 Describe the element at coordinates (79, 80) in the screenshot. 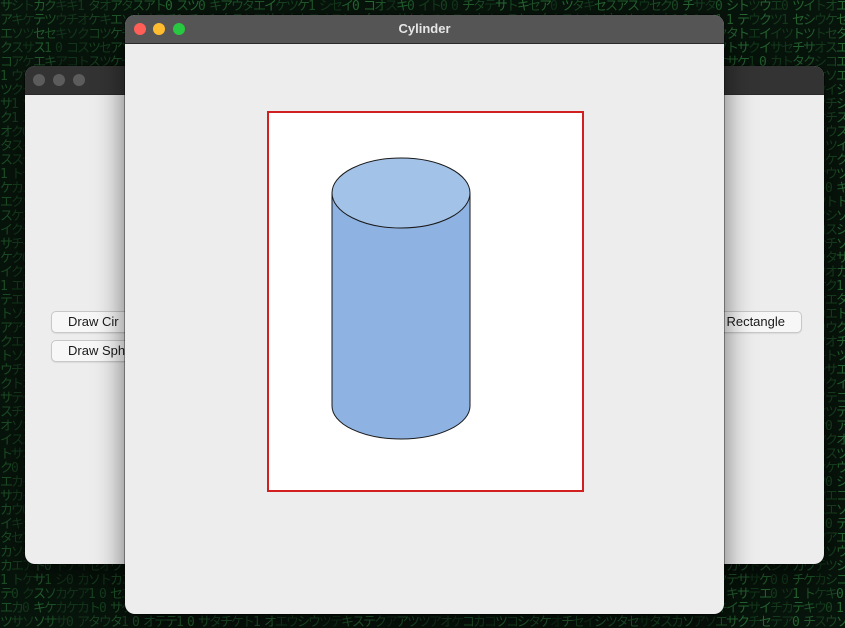

I see `zoom-button` at that location.